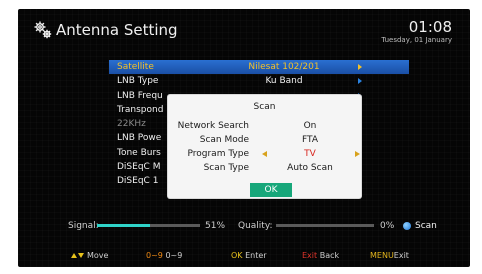  What do you see at coordinates (135, 67) in the screenshot?
I see `menu-item-label: Satellite` at bounding box center [135, 67].